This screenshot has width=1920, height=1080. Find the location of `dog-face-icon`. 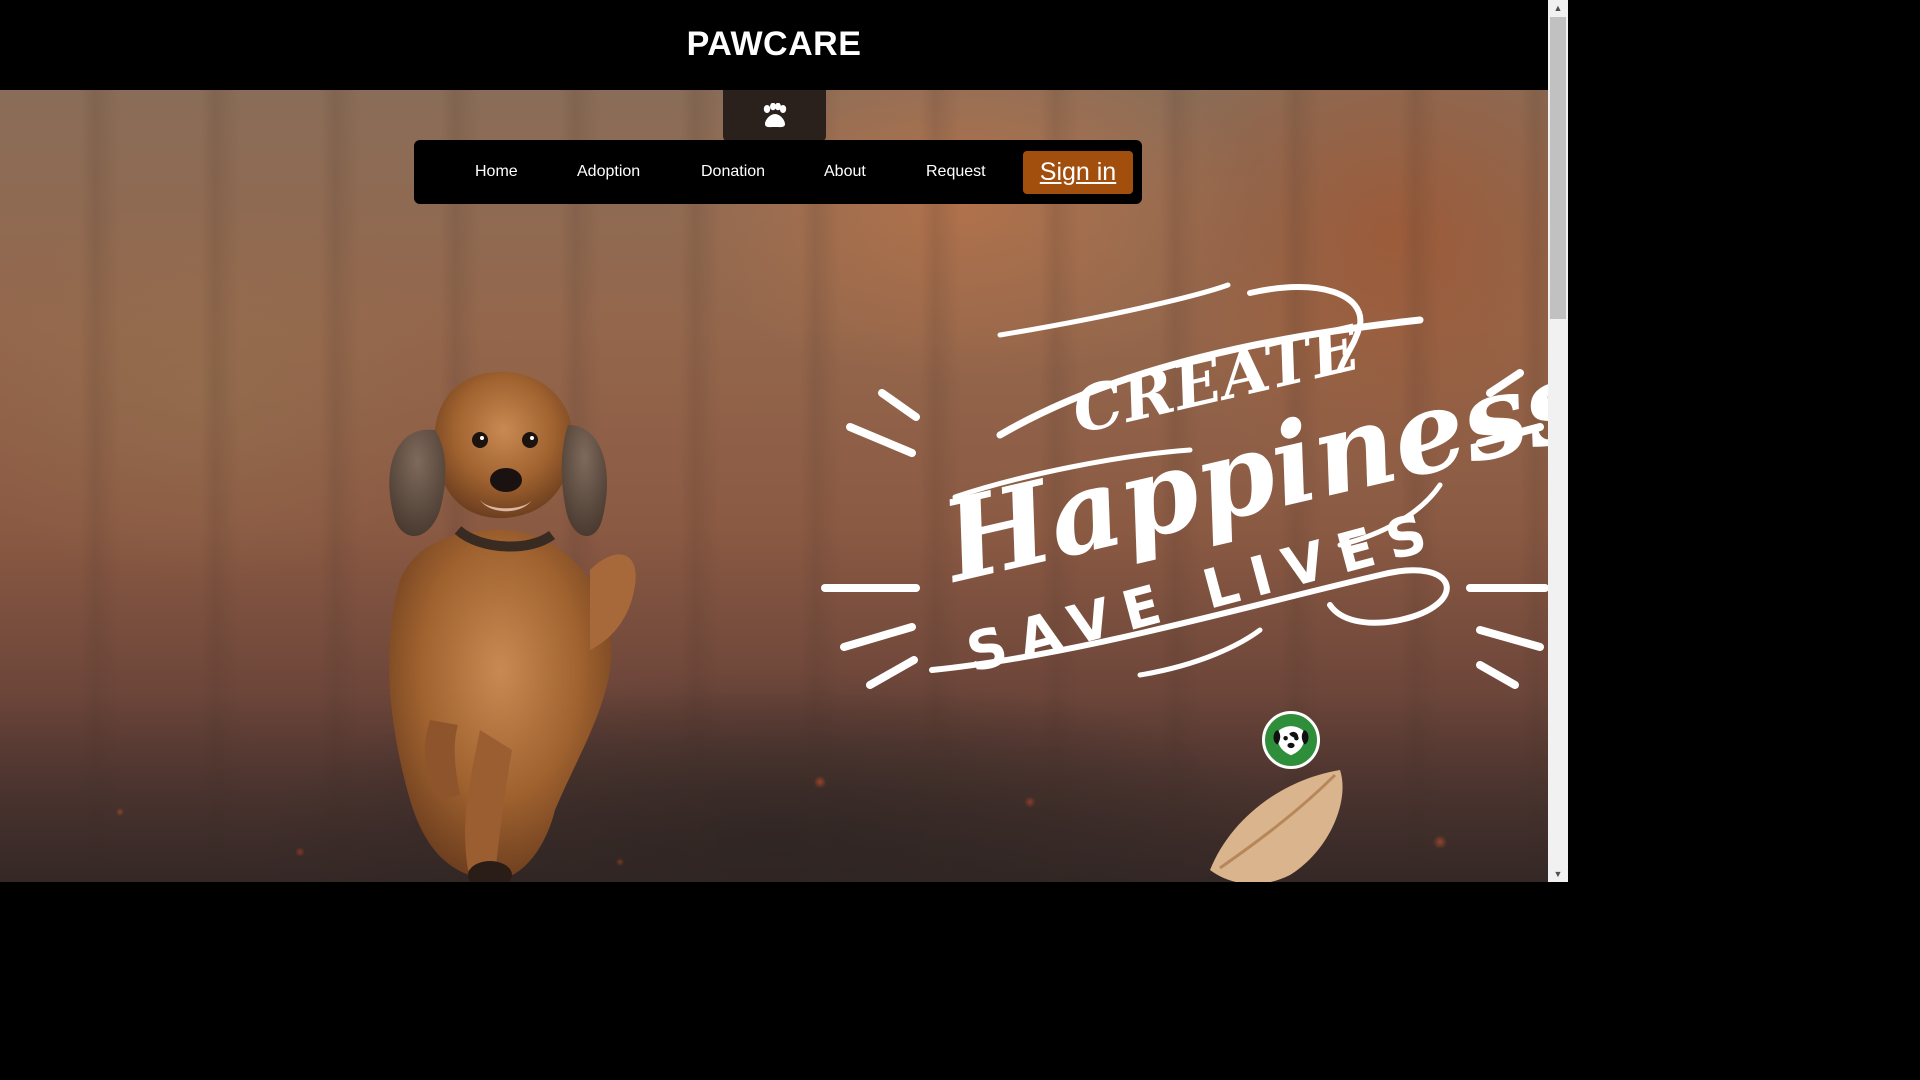

dog-face-icon is located at coordinates (1291, 740).